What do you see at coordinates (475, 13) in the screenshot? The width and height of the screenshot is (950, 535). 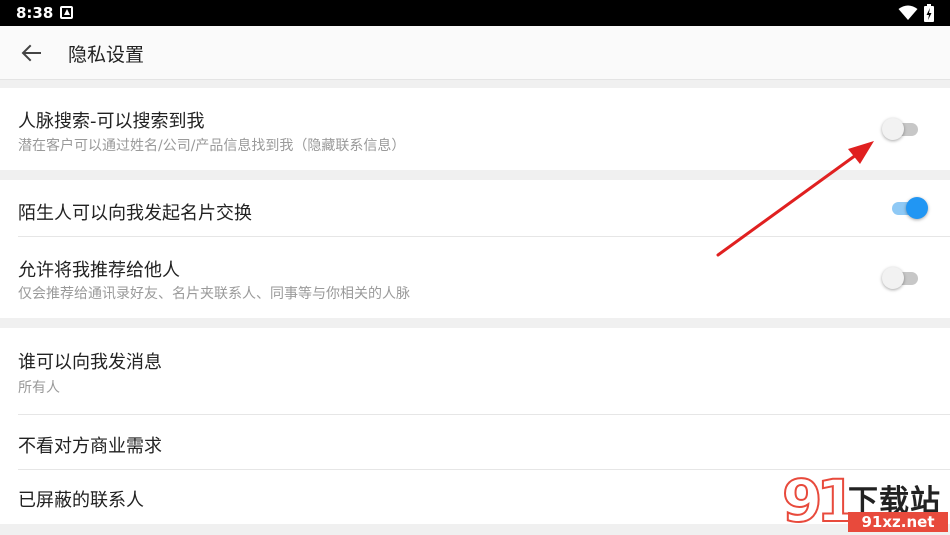 I see `status-bar: 8:38` at bounding box center [475, 13].